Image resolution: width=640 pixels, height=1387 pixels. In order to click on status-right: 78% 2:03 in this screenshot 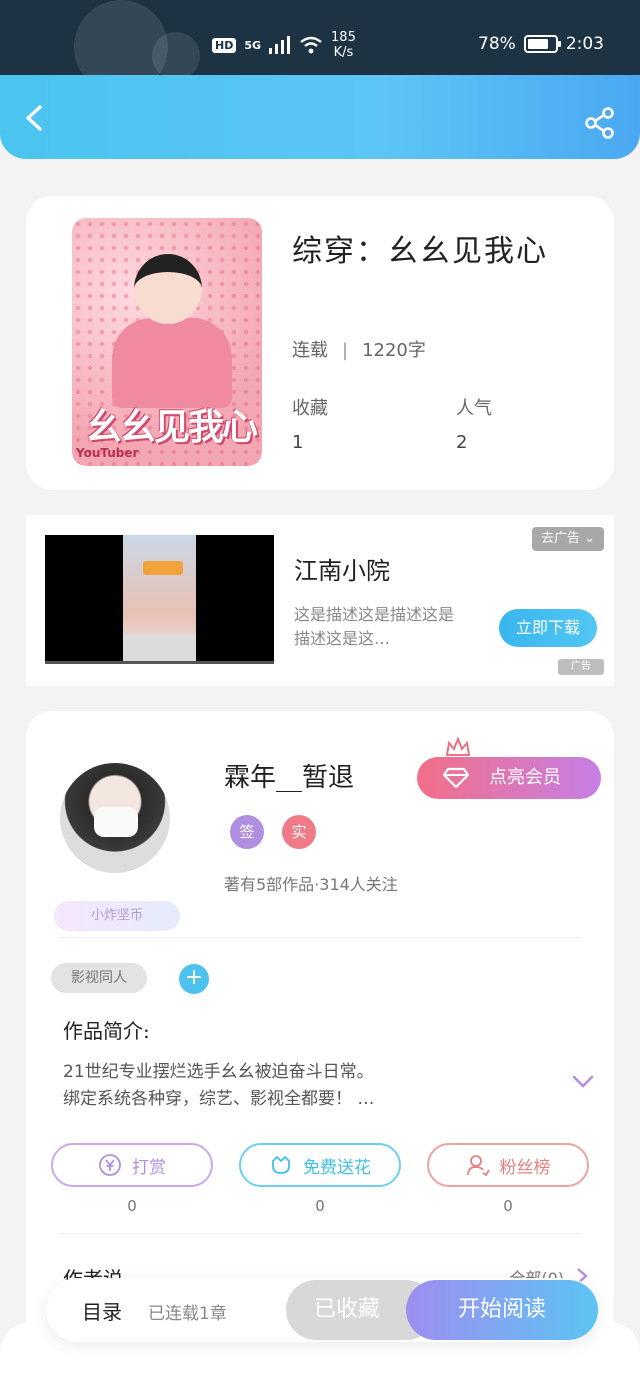, I will do `click(541, 44)`.